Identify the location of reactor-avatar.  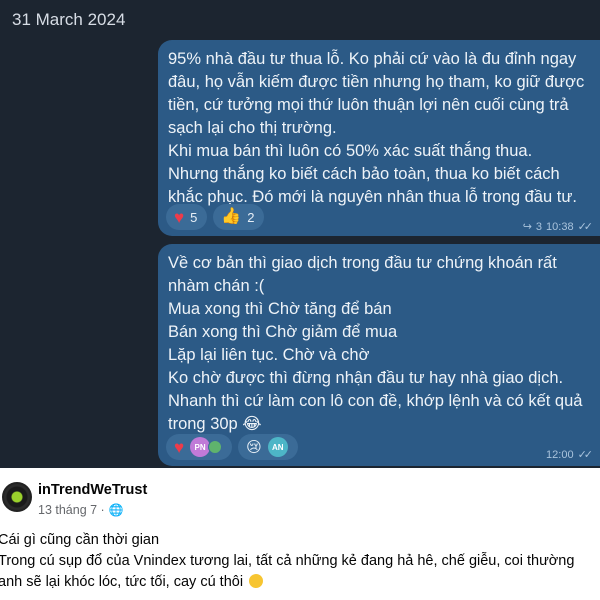
(215, 447).